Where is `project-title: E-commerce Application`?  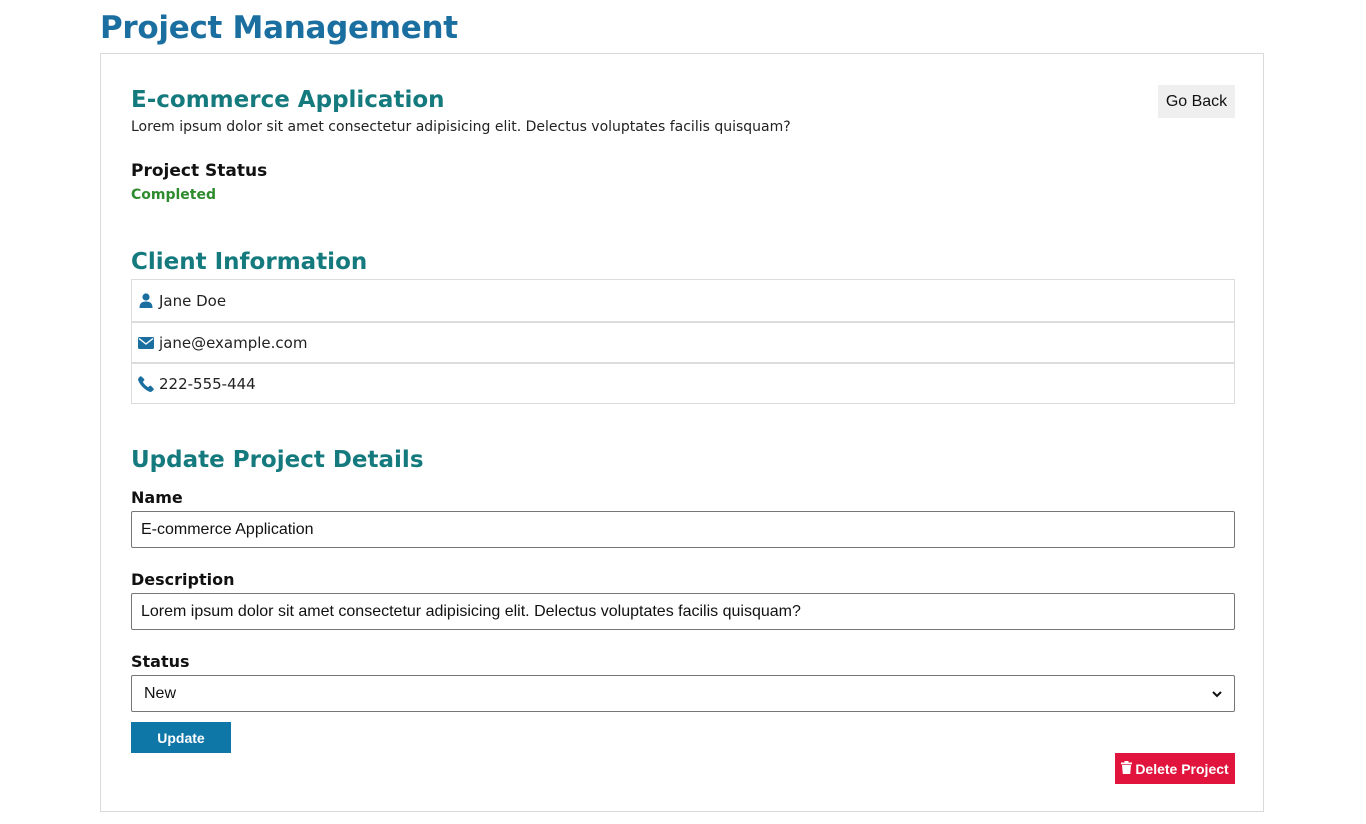
project-title: E-commerce Application is located at coordinates (288, 100).